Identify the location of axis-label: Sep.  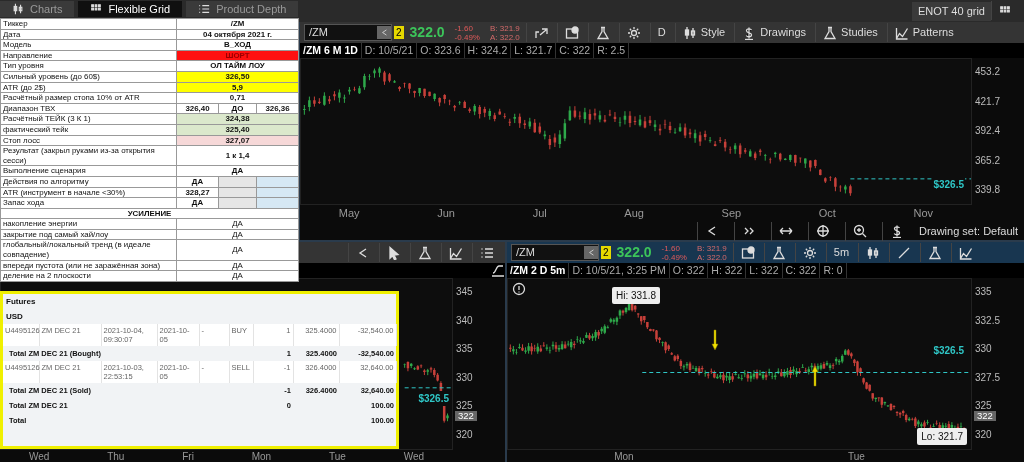
(731, 214).